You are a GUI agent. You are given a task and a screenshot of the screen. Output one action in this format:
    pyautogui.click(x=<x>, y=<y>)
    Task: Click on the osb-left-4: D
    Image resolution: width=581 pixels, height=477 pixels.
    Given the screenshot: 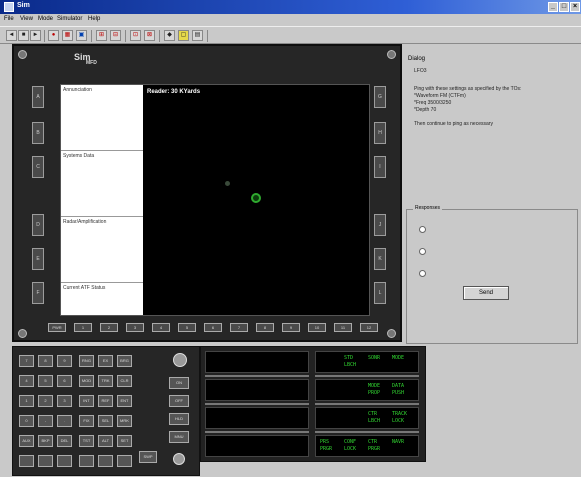 What is the action you would take?
    pyautogui.click(x=38, y=225)
    